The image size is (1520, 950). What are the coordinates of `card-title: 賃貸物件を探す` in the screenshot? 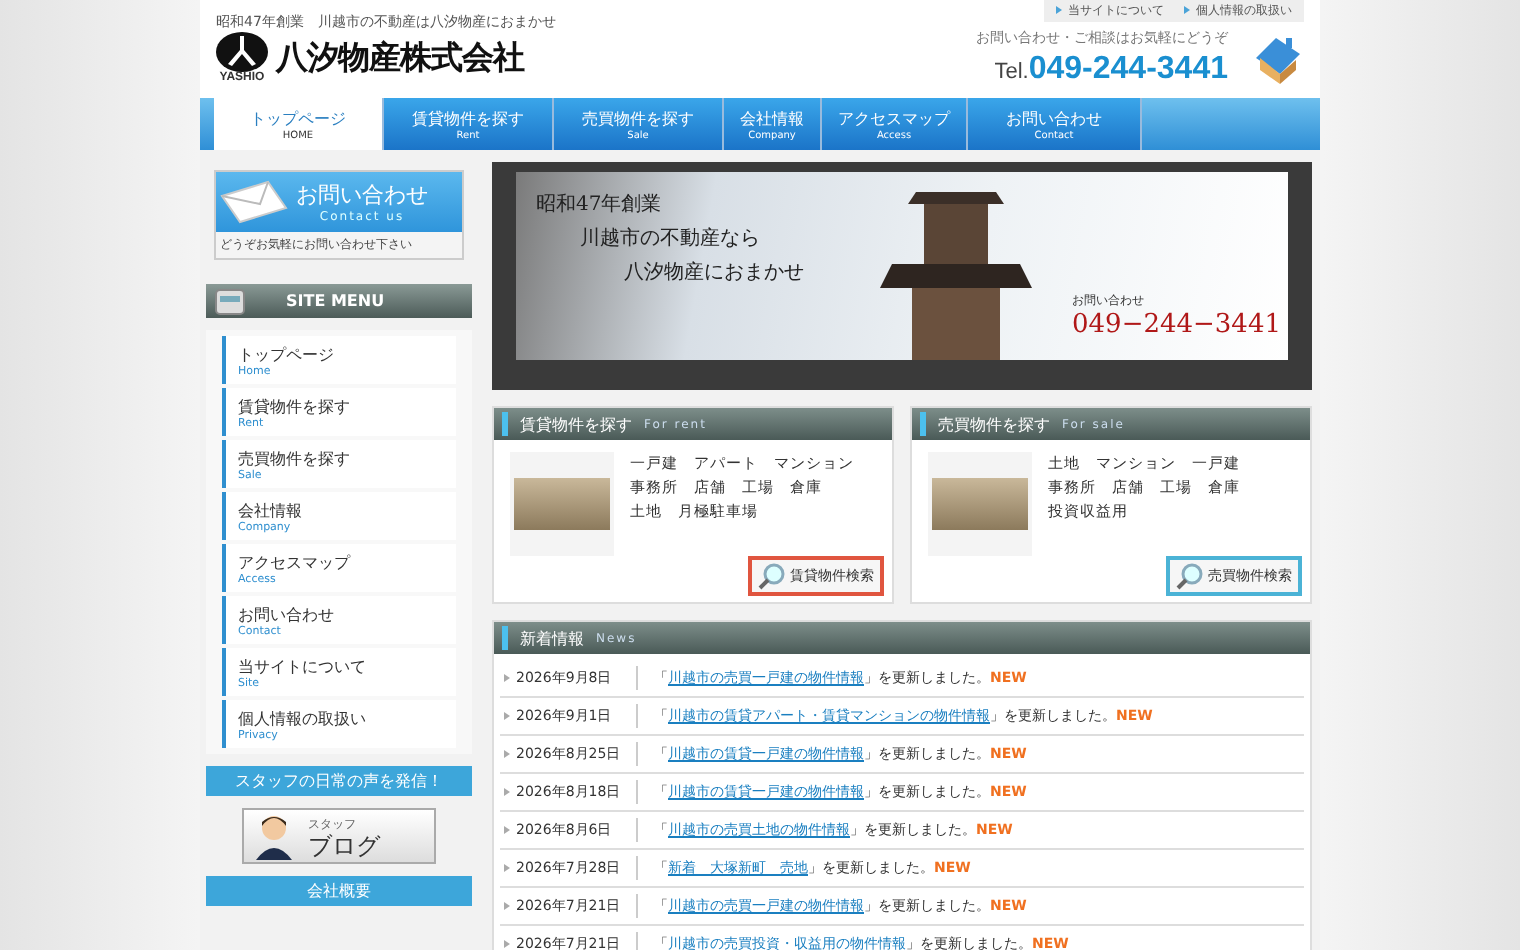 It's located at (576, 424).